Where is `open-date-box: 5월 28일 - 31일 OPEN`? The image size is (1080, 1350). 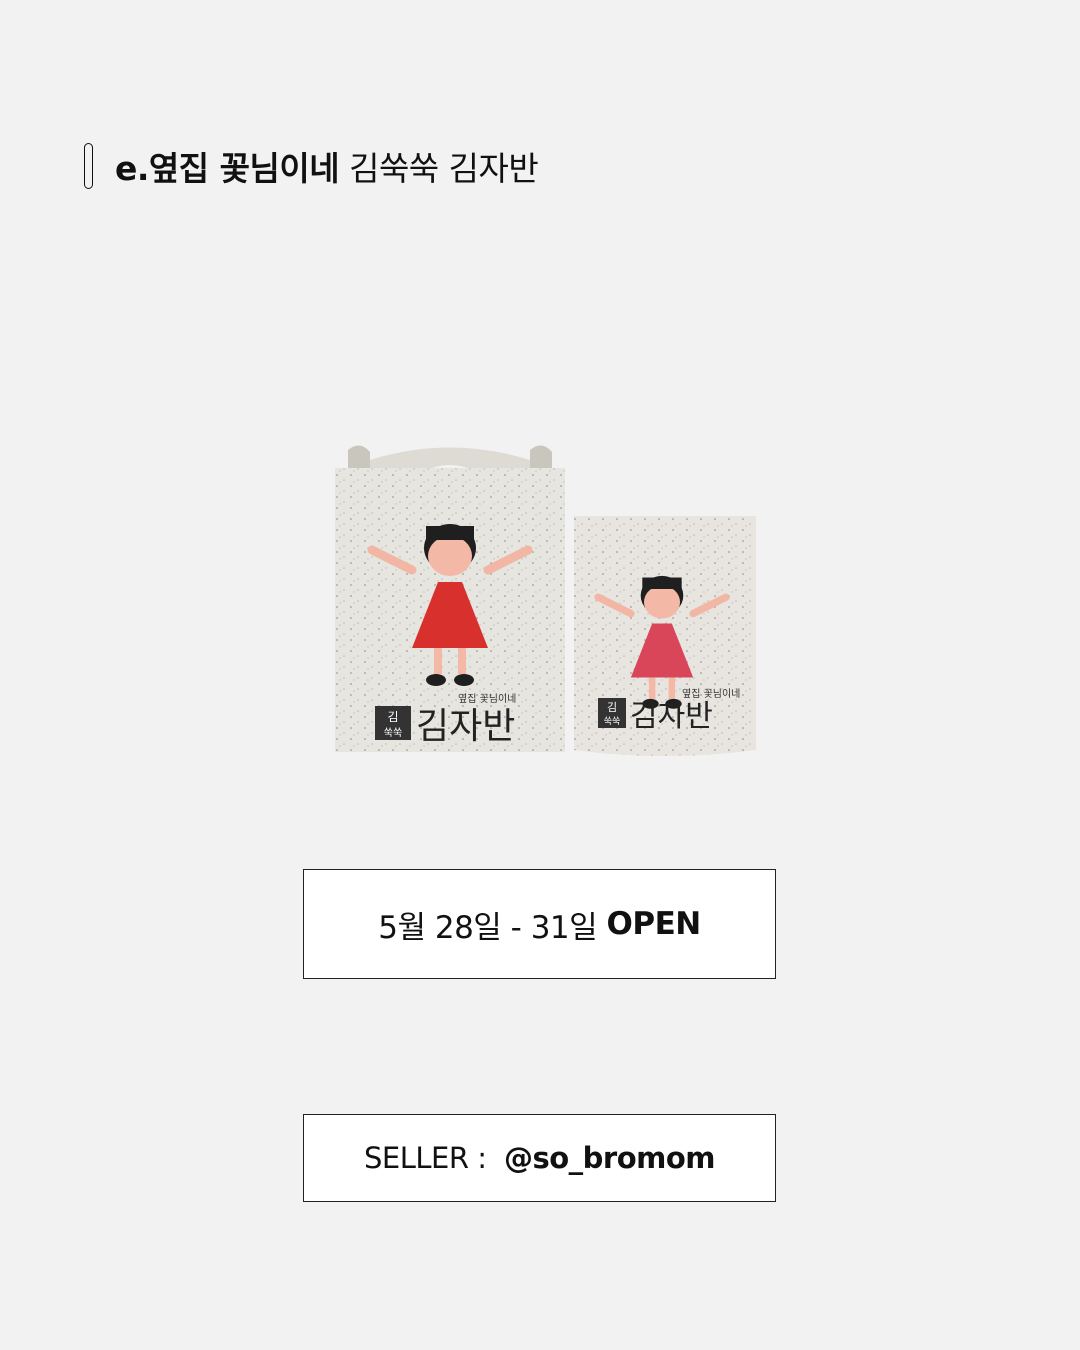
open-date-box: 5월 28일 - 31일 OPEN is located at coordinates (539, 924).